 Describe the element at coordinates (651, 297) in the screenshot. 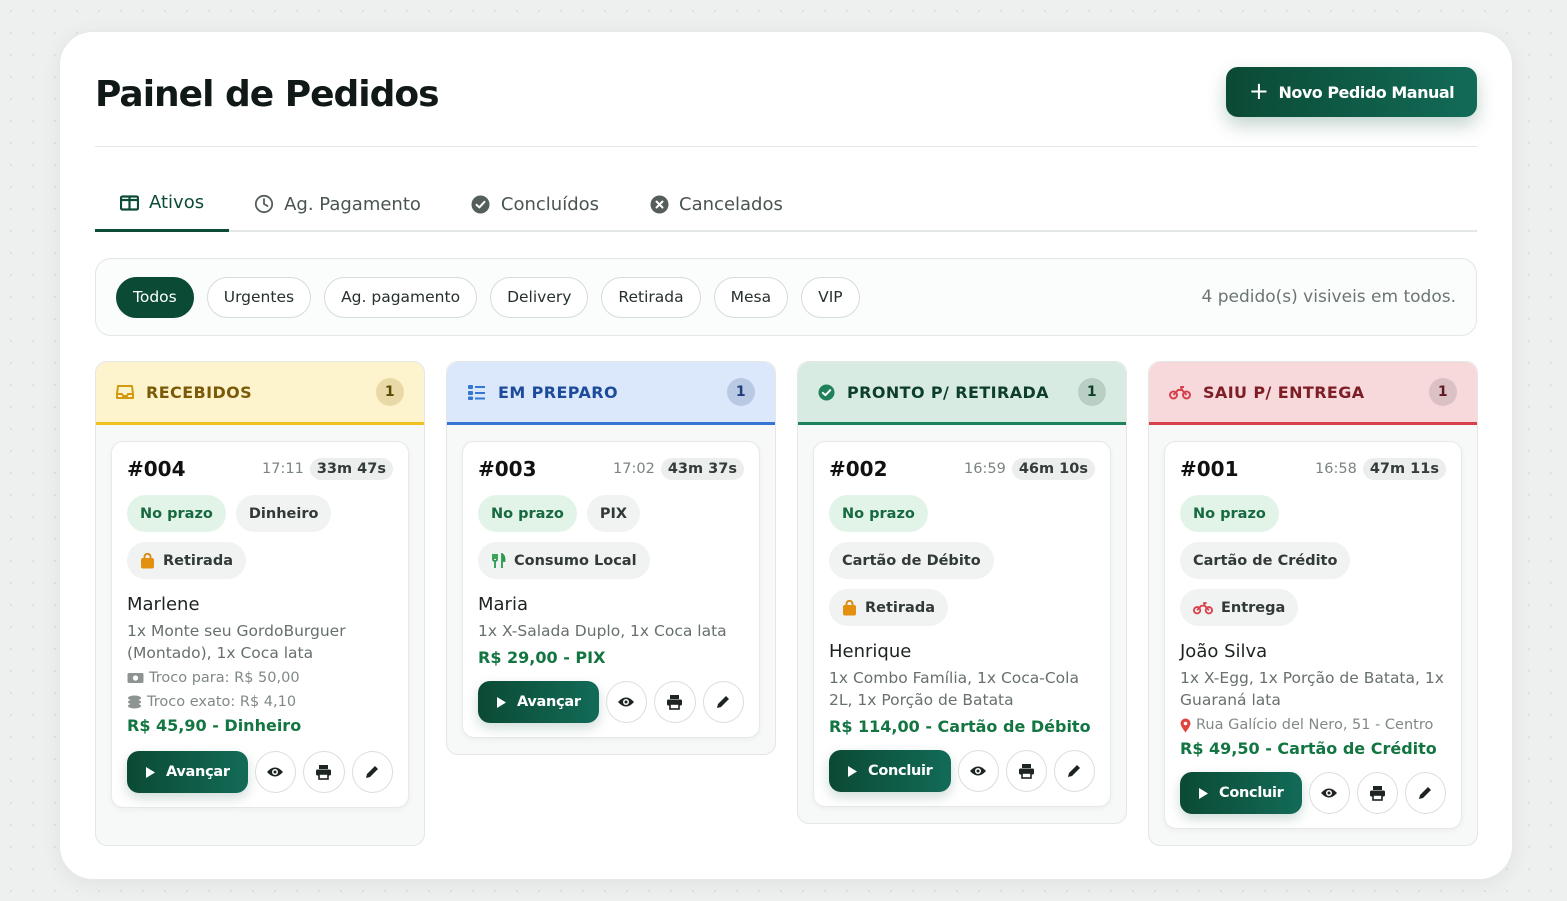

I see `filter-chip-retirada: Retirada` at that location.